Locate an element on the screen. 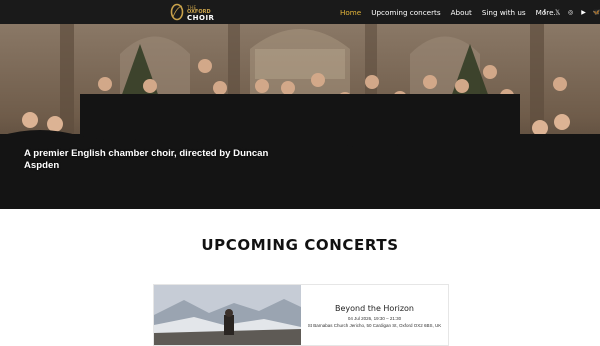 The height and width of the screenshot is (346, 600). concert-image is located at coordinates (227, 315).